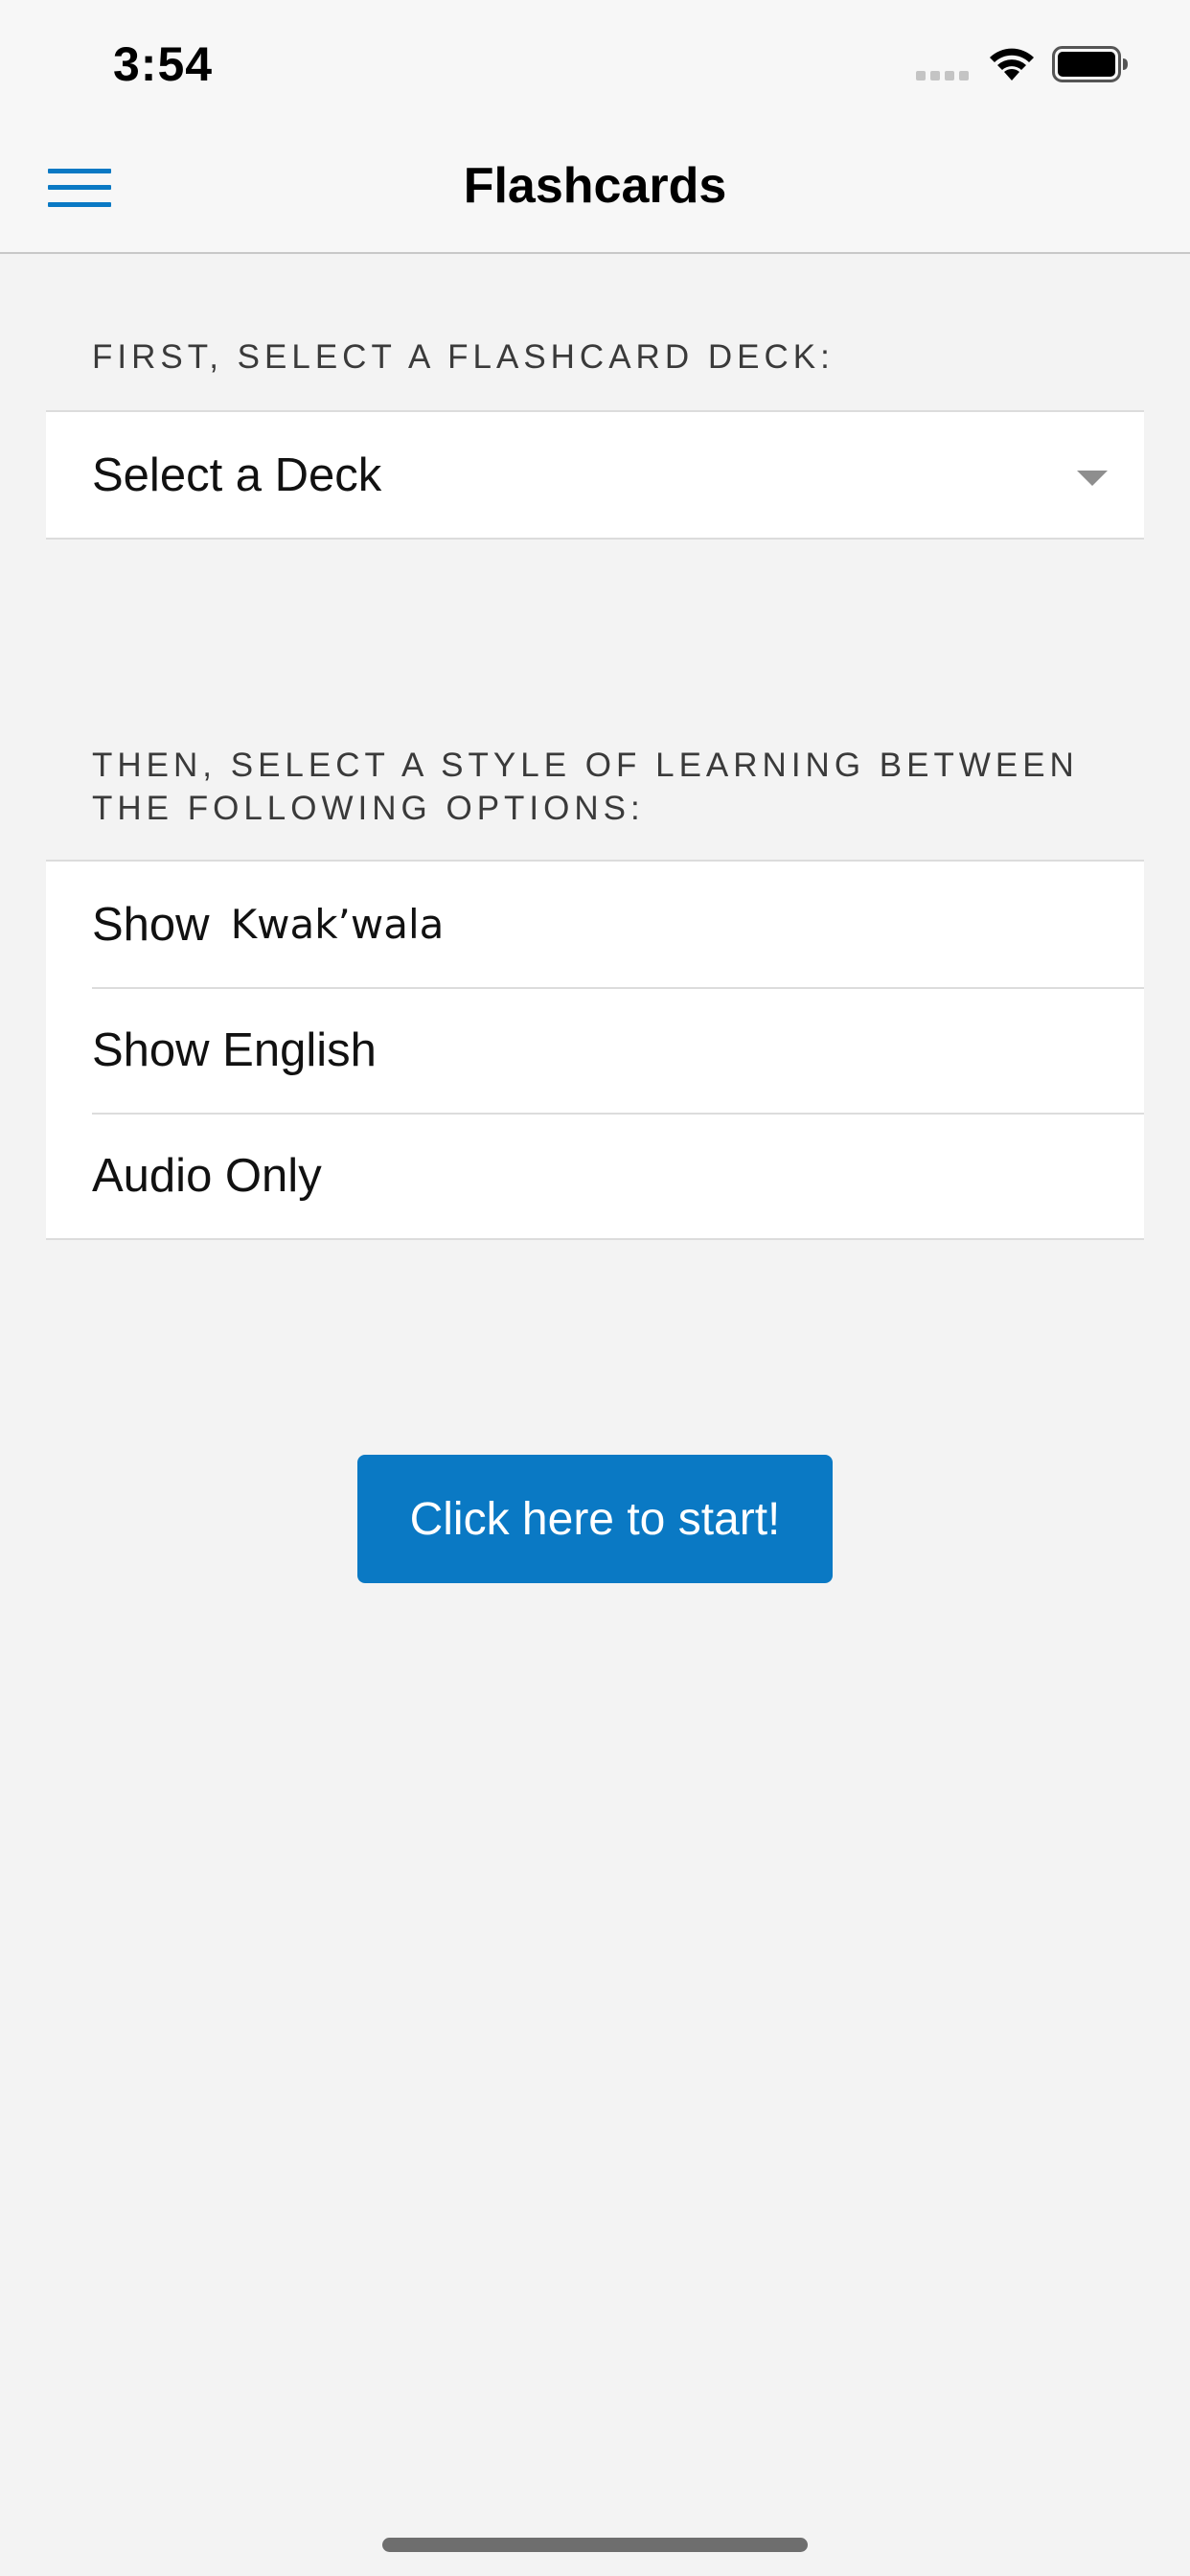 The width and height of the screenshot is (1190, 2576). Describe the element at coordinates (595, 1176) in the screenshot. I see `option-audio-only: Audio Only` at that location.